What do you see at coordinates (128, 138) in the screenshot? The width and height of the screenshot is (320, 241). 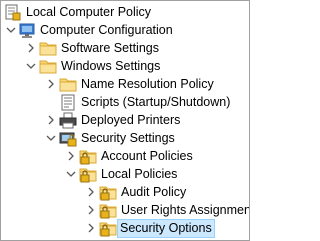 I see `tree-item-label: Security Settings` at bounding box center [128, 138].